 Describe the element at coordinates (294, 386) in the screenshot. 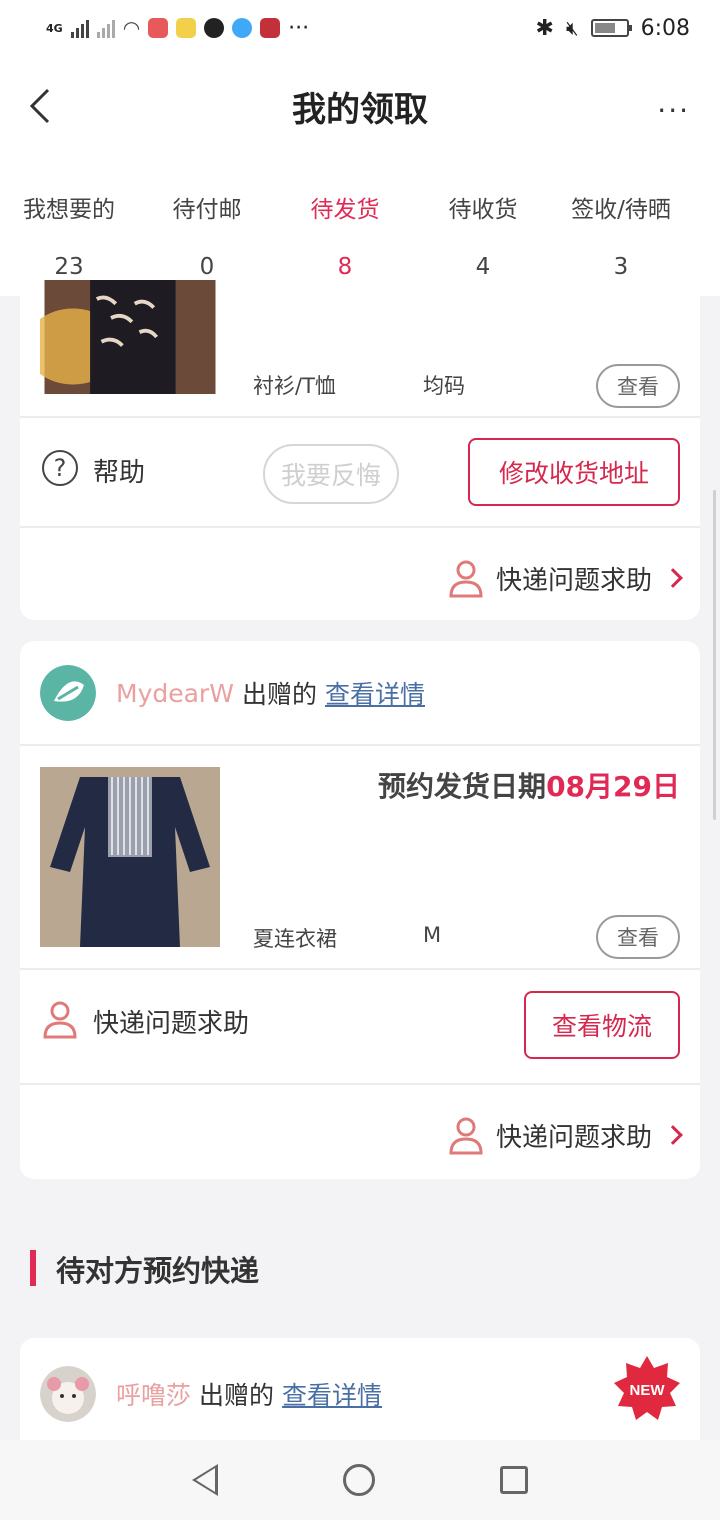

I see `product-category: 衬衫/T恤` at that location.